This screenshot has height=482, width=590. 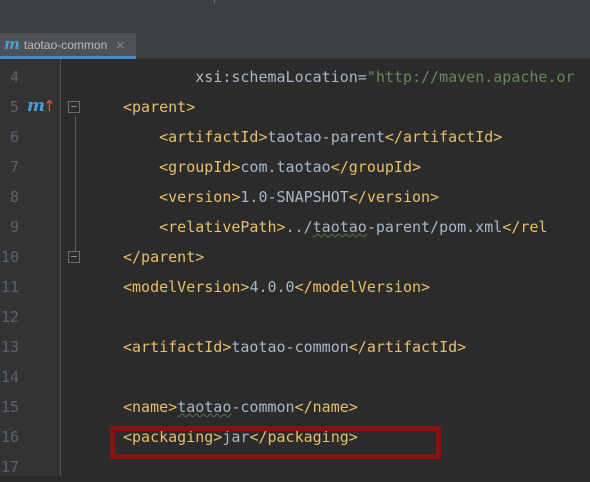 What do you see at coordinates (14, 137) in the screenshot?
I see `line-number: 6` at bounding box center [14, 137].